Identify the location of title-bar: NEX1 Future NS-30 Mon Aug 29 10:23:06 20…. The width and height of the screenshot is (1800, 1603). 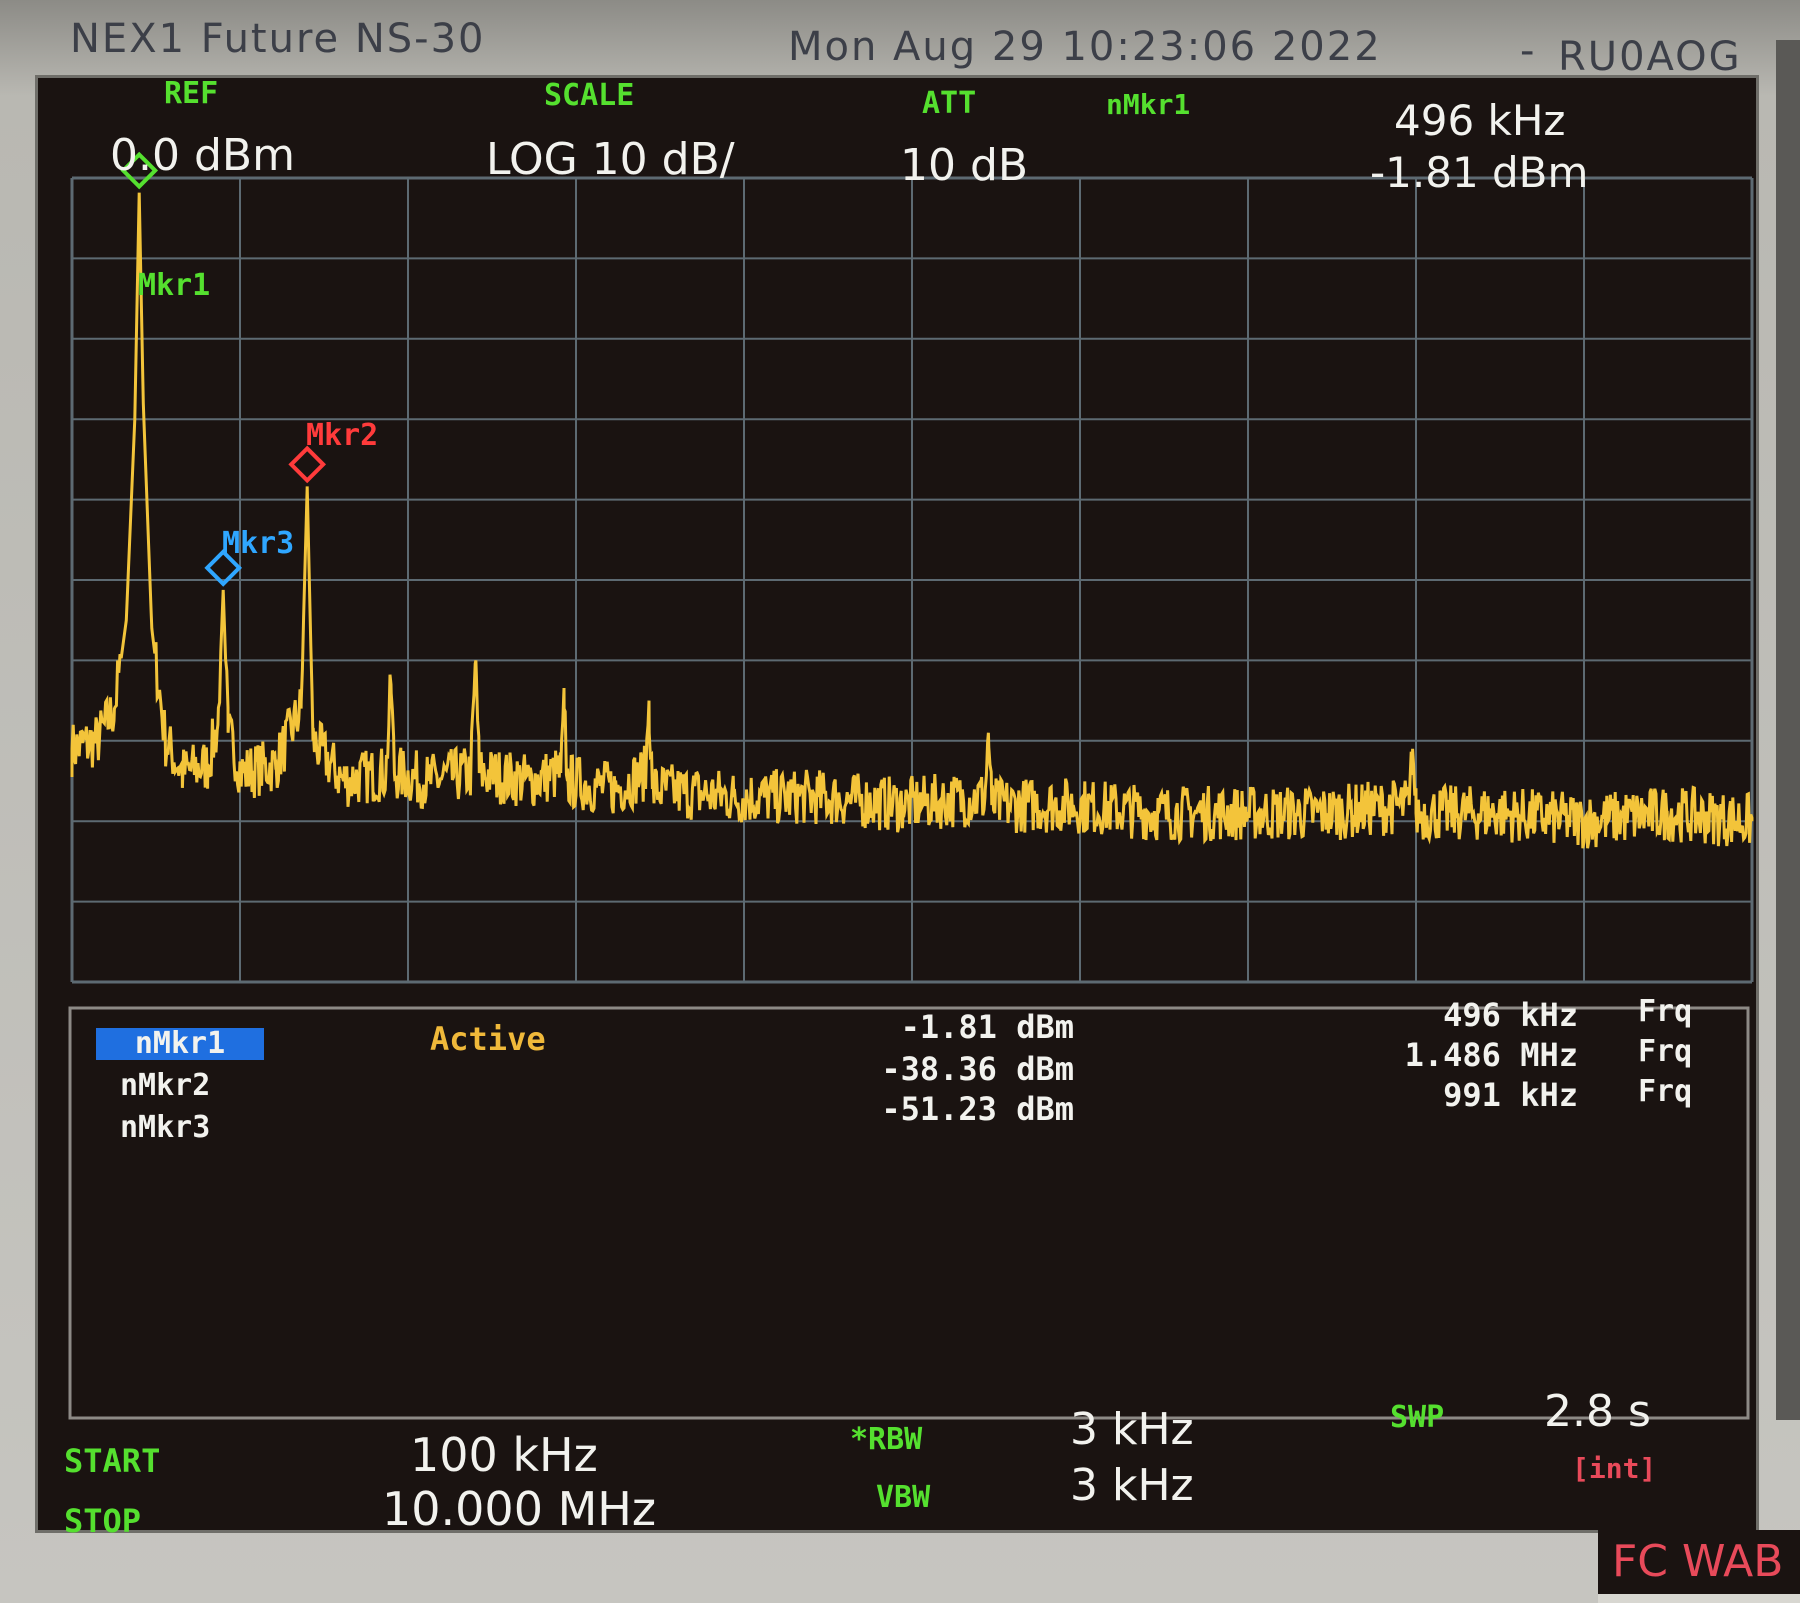
(910, 40).